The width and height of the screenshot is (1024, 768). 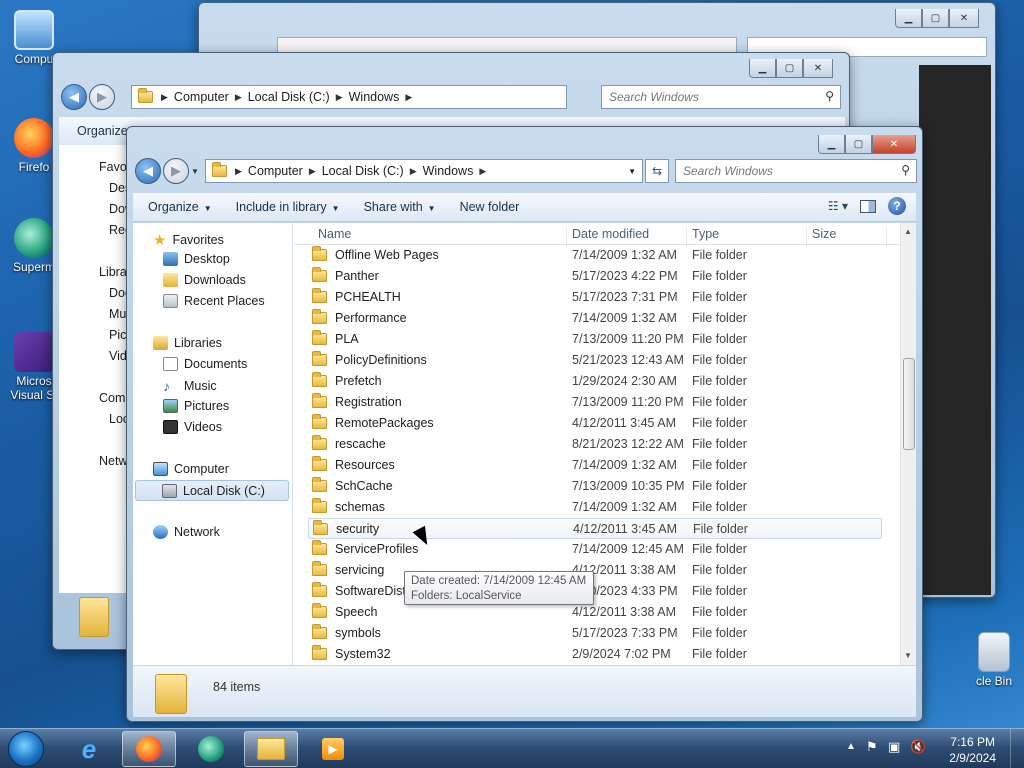 What do you see at coordinates (624, 255) in the screenshot?
I see `file-date: 7/14/2009 1:32 AM` at bounding box center [624, 255].